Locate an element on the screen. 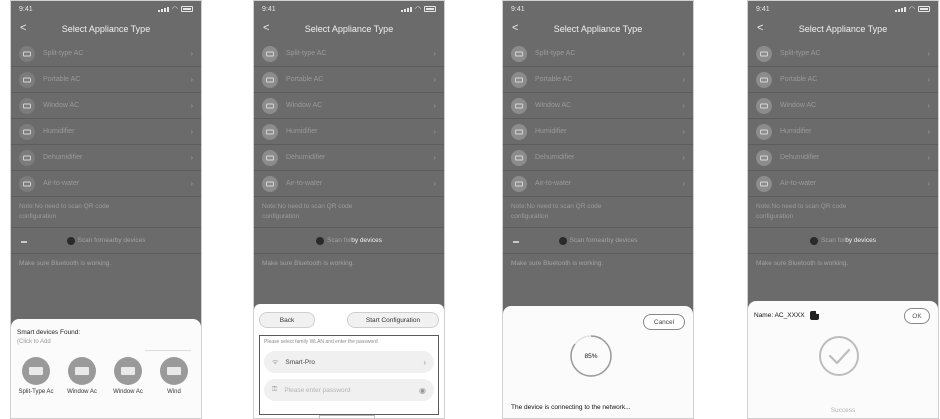 The width and height of the screenshot is (940, 419). start-configuration-button: Start Configuration is located at coordinates (393, 320).